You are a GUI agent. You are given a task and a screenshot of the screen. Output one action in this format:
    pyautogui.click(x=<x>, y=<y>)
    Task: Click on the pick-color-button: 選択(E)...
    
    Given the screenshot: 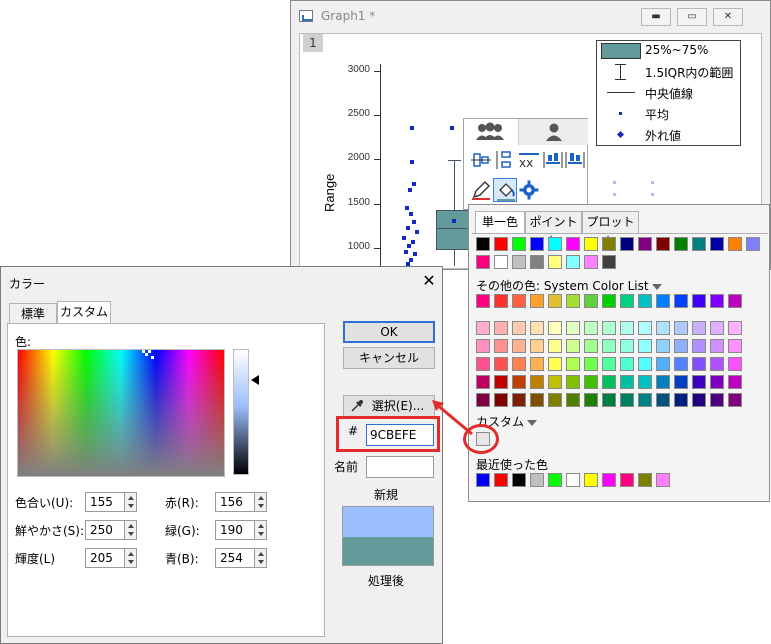 What is the action you would take?
    pyautogui.click(x=389, y=406)
    